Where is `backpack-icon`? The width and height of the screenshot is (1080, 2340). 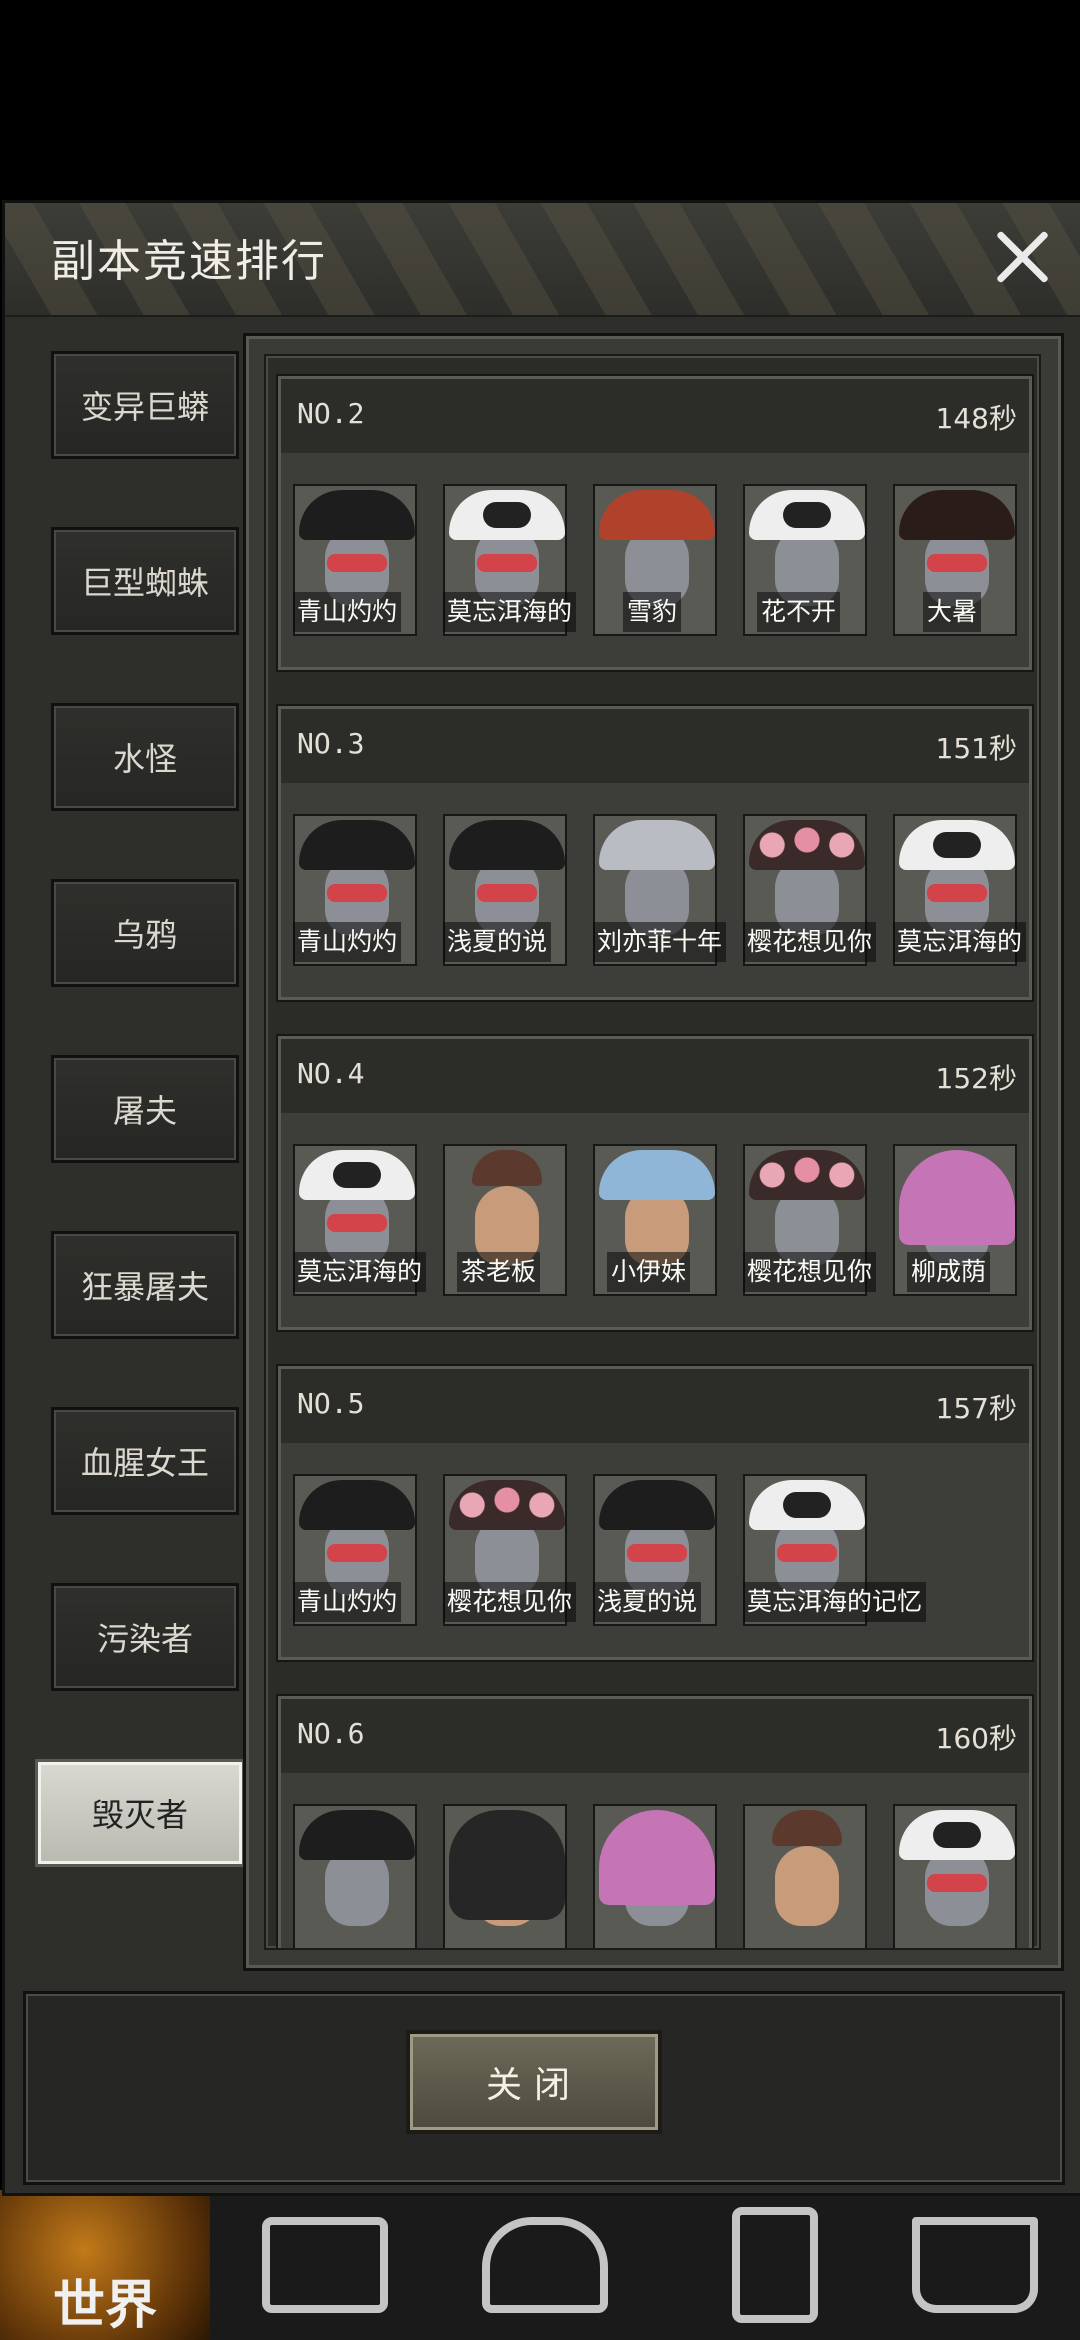
backpack-icon is located at coordinates (325, 2265).